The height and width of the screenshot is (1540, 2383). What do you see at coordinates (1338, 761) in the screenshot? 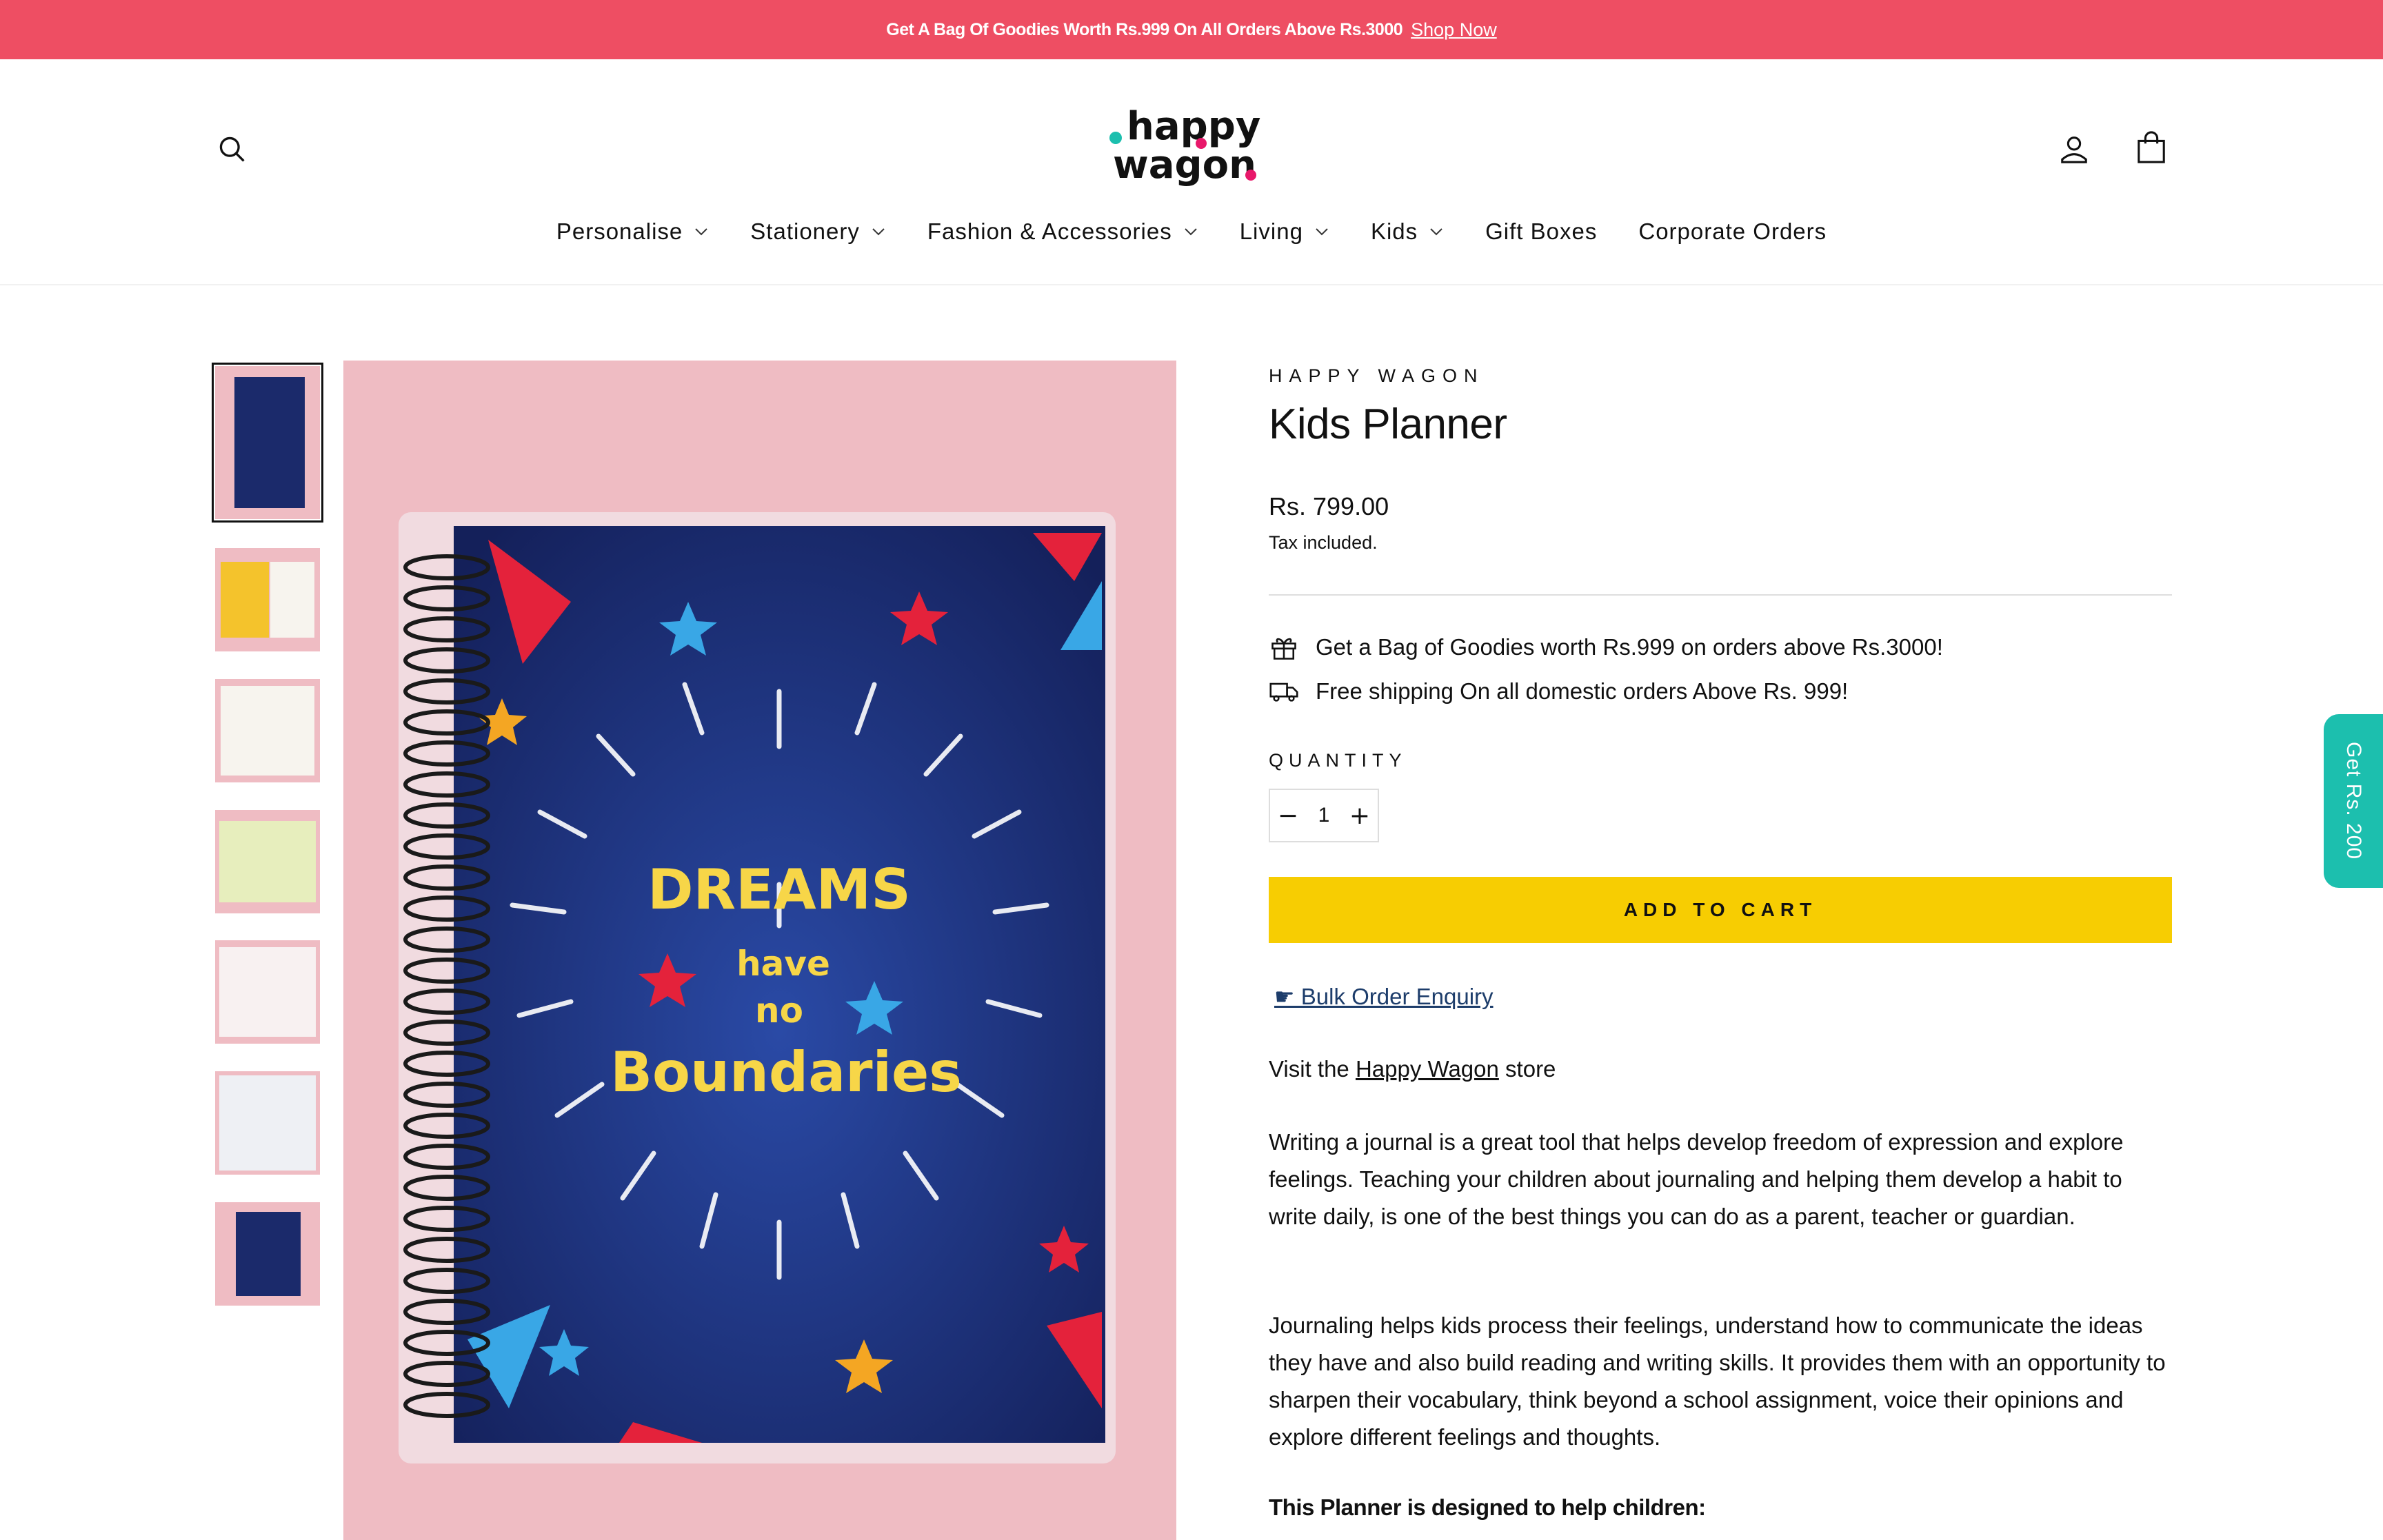
I see `quantity-label: QUANTITY` at bounding box center [1338, 761].